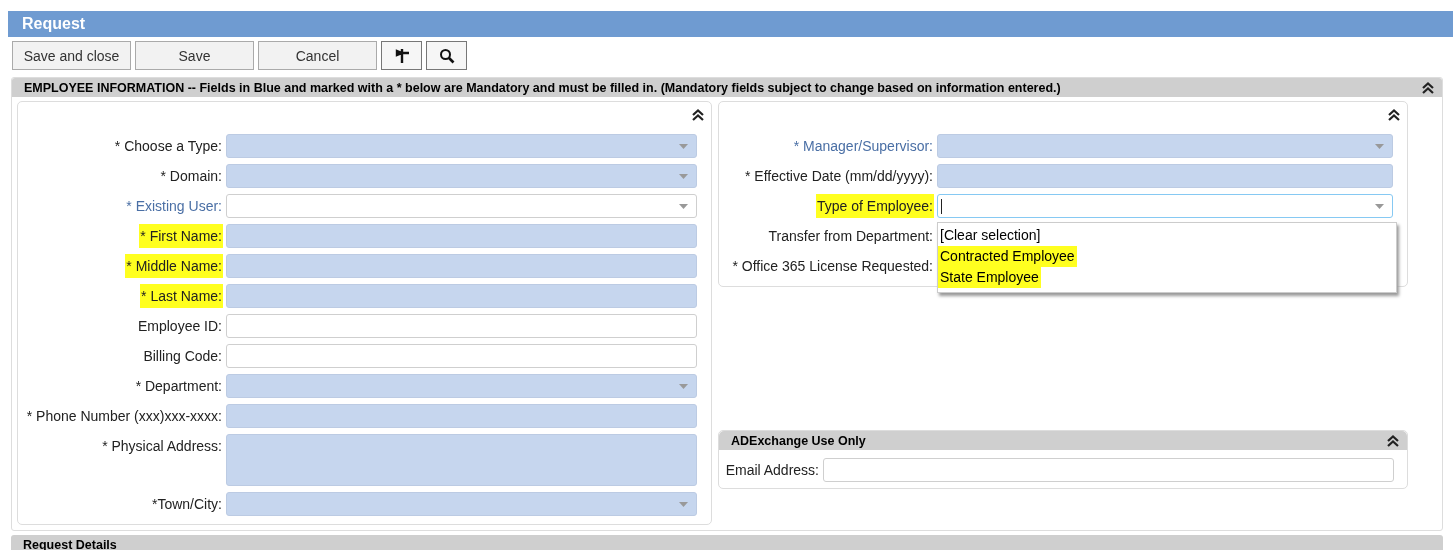 The width and height of the screenshot is (1453, 550). Describe the element at coordinates (181, 236) in the screenshot. I see `field-label: * First Name:` at that location.